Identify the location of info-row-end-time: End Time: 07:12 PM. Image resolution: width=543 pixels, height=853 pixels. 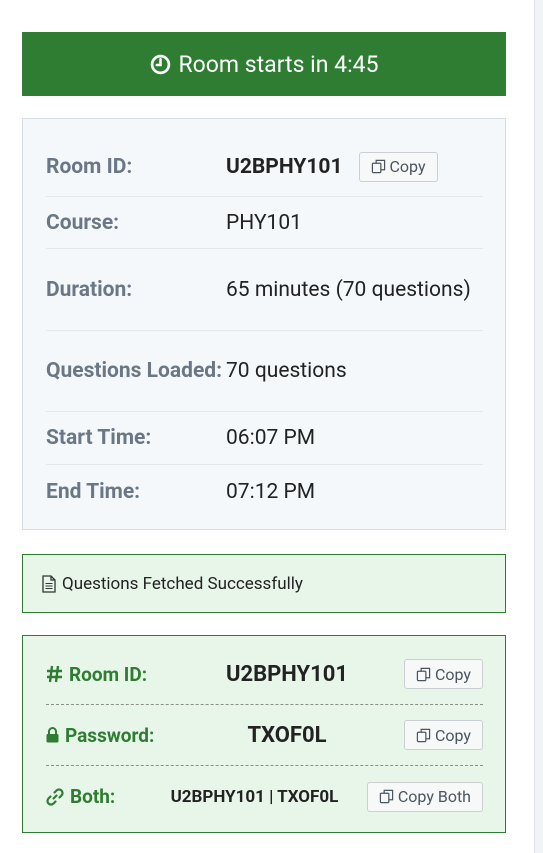
(264, 492).